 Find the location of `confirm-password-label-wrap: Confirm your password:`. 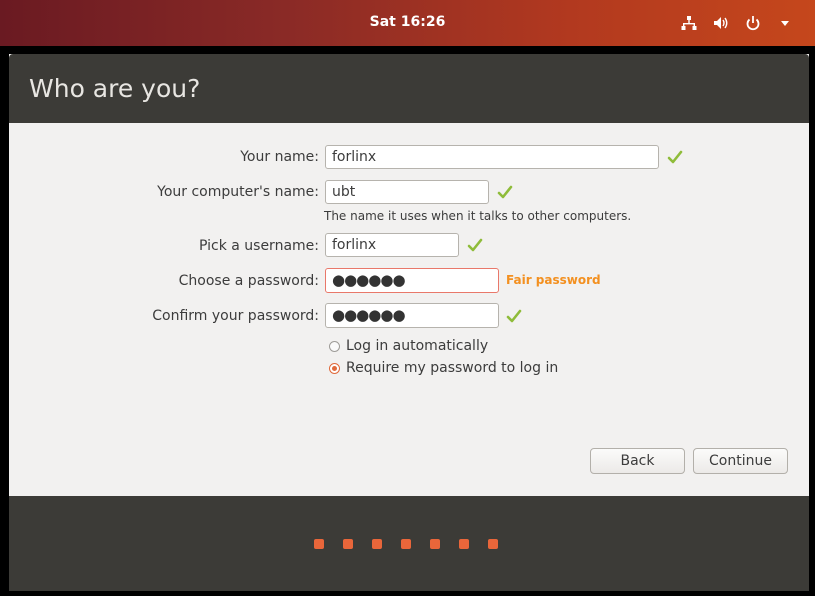

confirm-password-label-wrap: Confirm your password: is located at coordinates (164, 316).